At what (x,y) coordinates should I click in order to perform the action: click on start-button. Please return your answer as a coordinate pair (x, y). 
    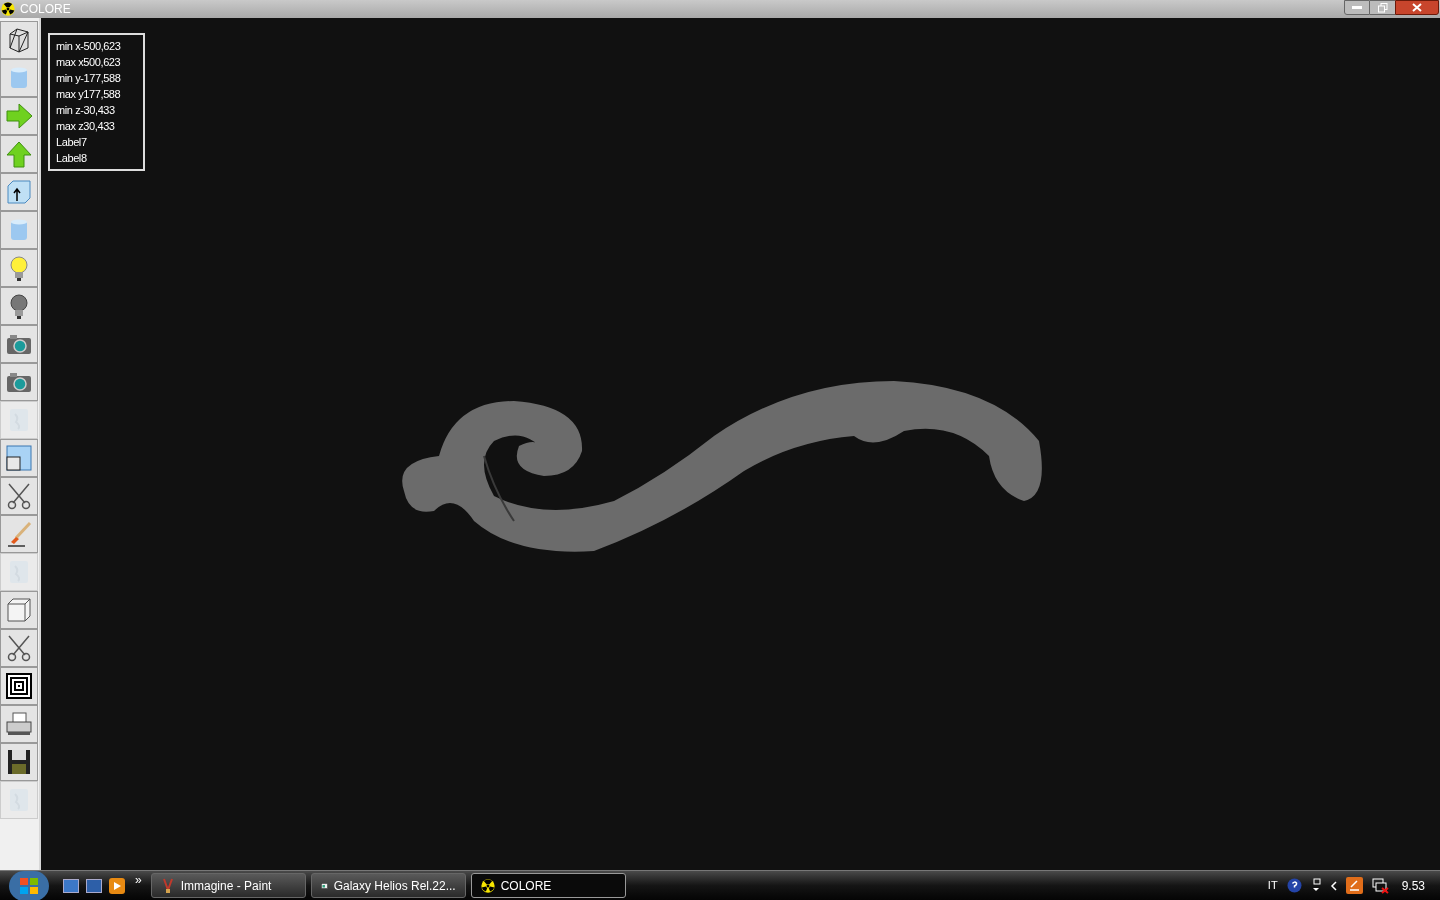
    Looking at the image, I should click on (29, 885).